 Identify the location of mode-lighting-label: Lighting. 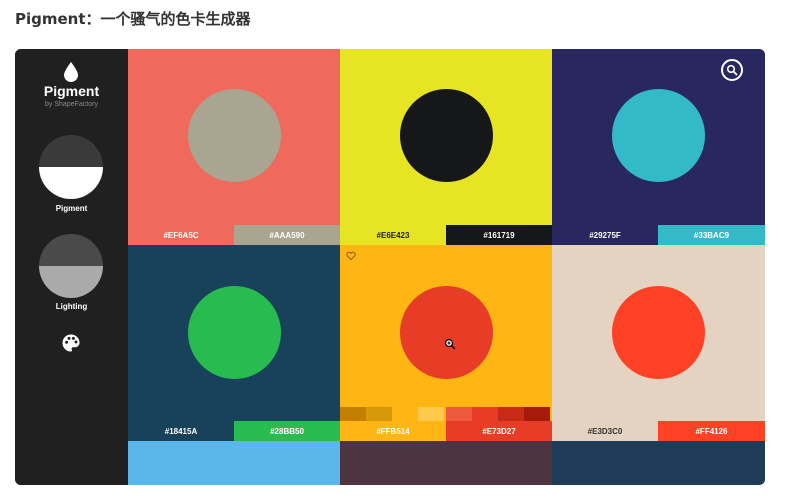
(71, 306).